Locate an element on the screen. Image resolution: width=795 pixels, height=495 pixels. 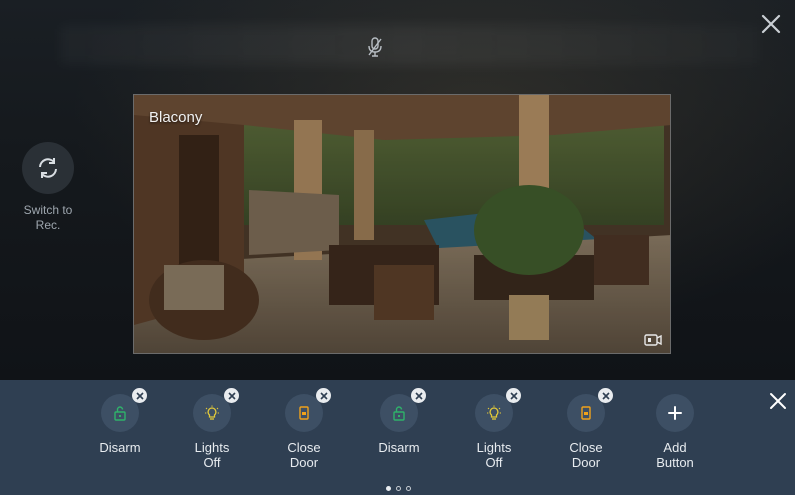
add-button: Add Button is located at coordinates (675, 432).